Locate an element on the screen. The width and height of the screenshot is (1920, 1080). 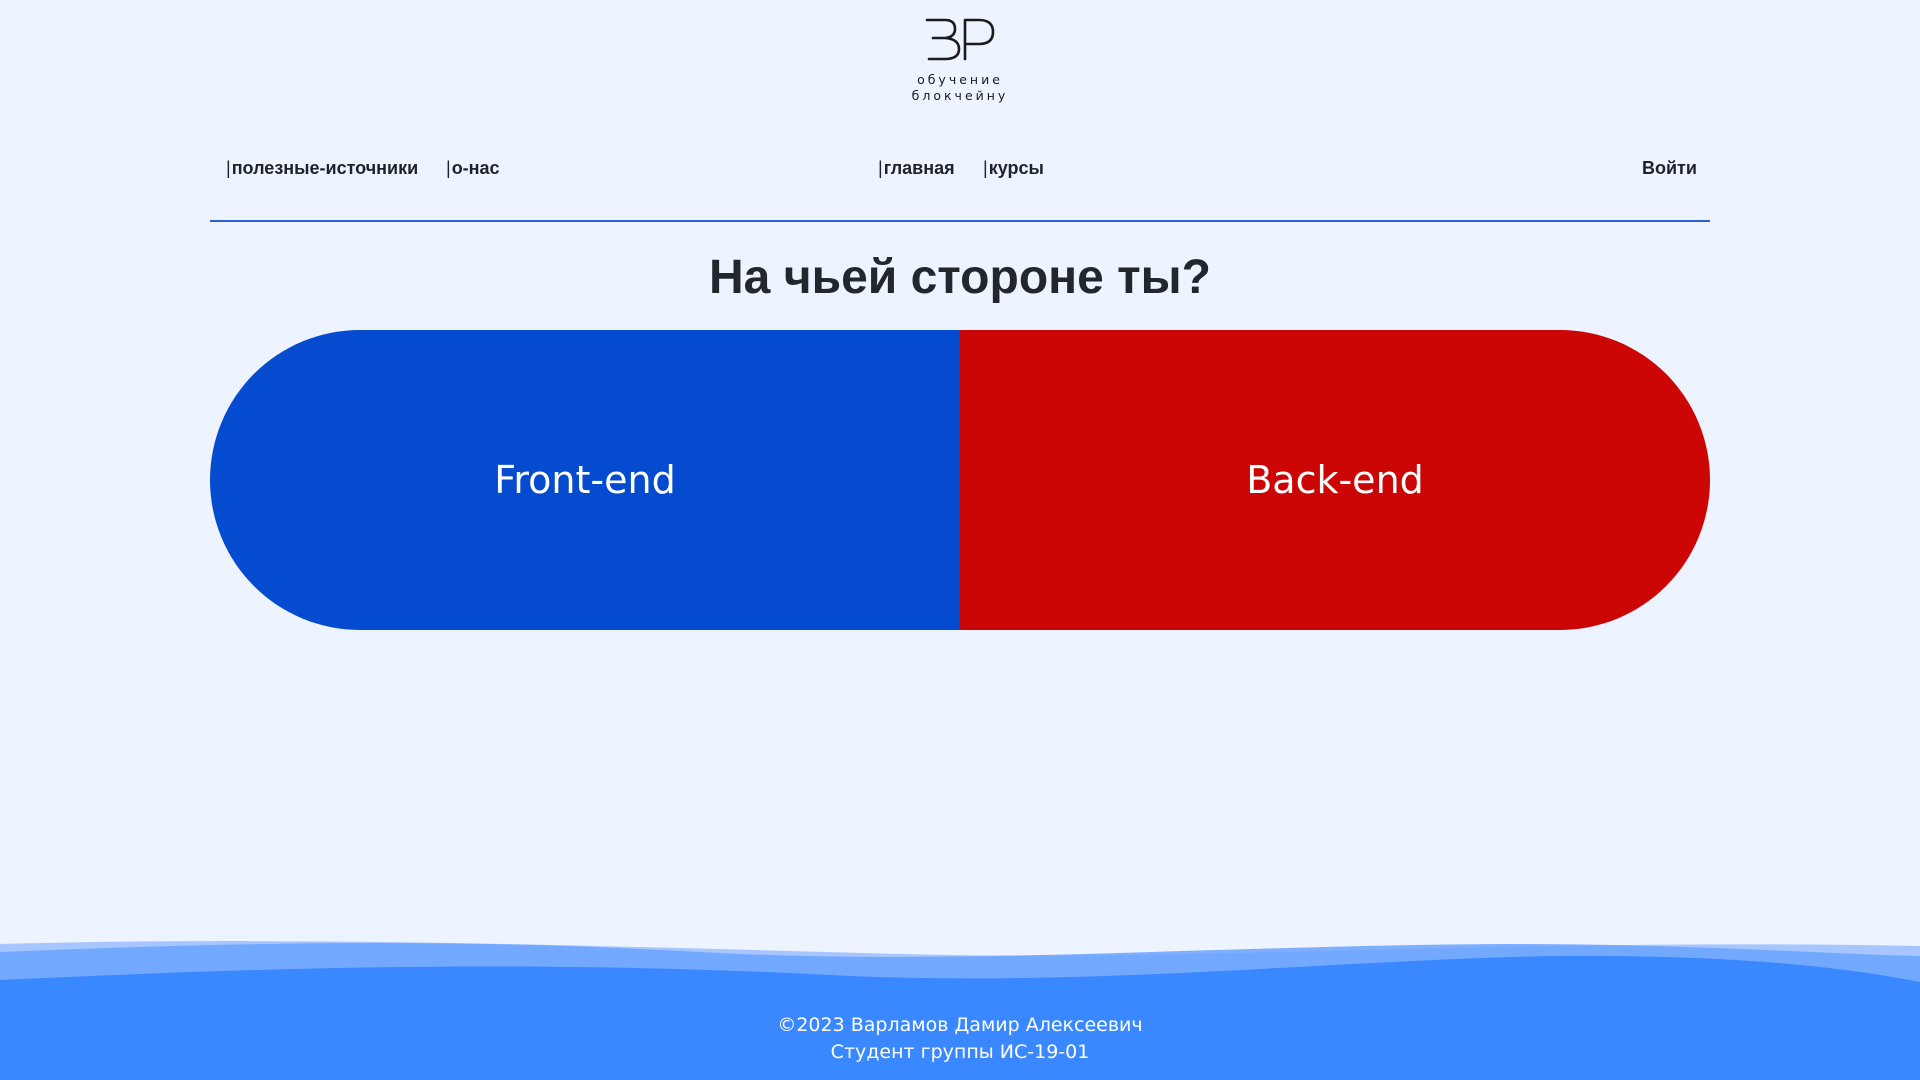
front-end-button: Front-end is located at coordinates (585, 480).